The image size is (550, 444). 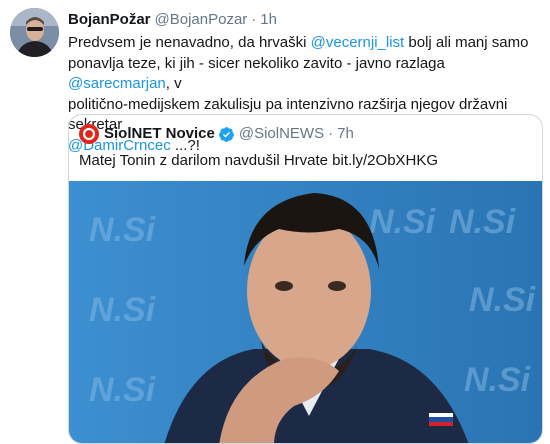 What do you see at coordinates (281, 134) in the screenshot?
I see `quoted-author-handle: @SiolNEWS` at bounding box center [281, 134].